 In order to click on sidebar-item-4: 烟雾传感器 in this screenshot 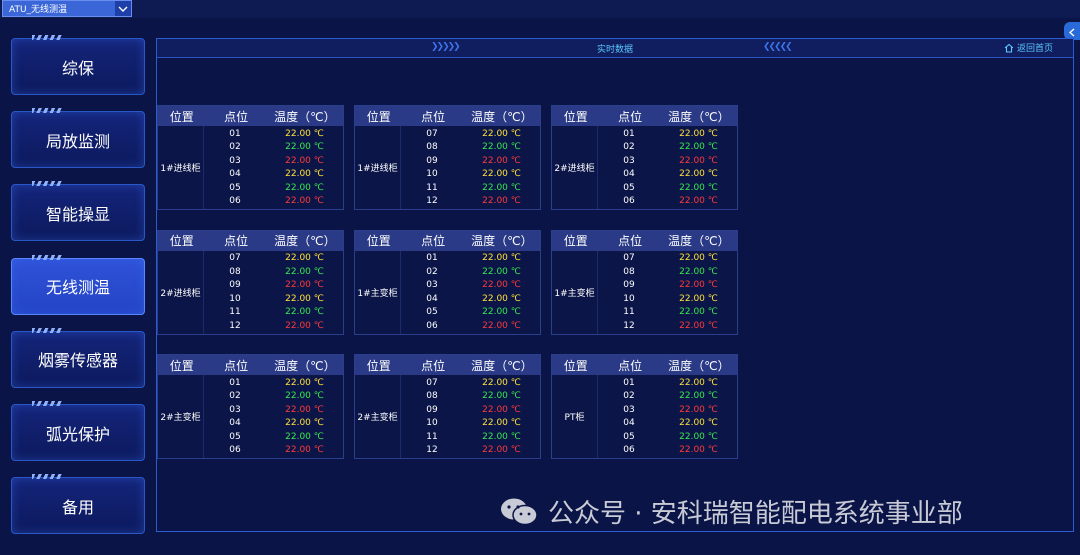, I will do `click(78, 357)`.